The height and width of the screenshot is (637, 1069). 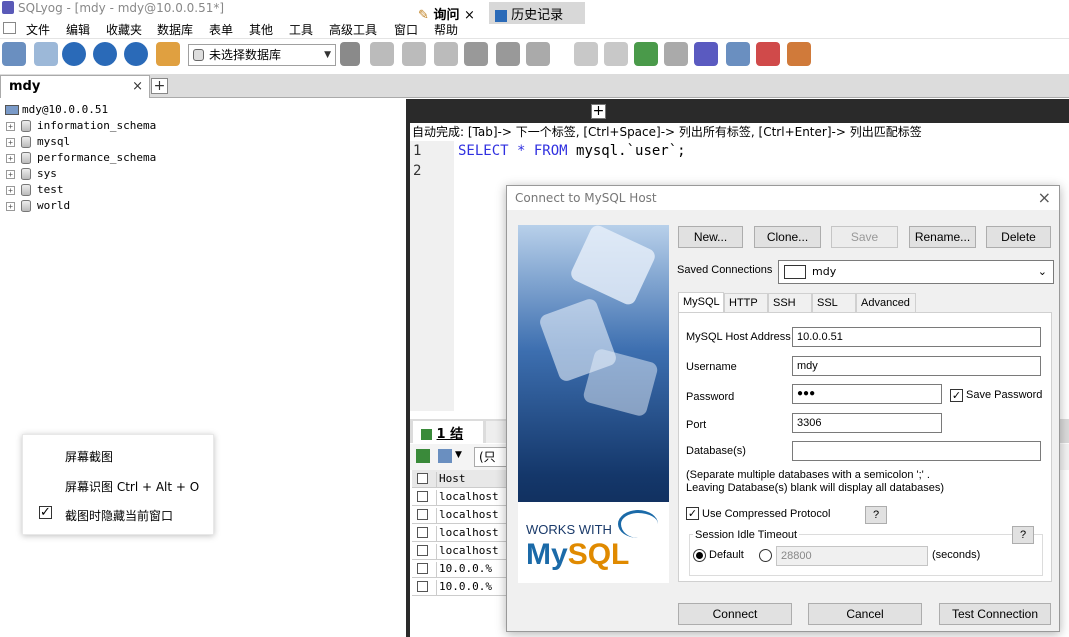 I want to click on cancel-button: Cancel, so click(x=865, y=614).